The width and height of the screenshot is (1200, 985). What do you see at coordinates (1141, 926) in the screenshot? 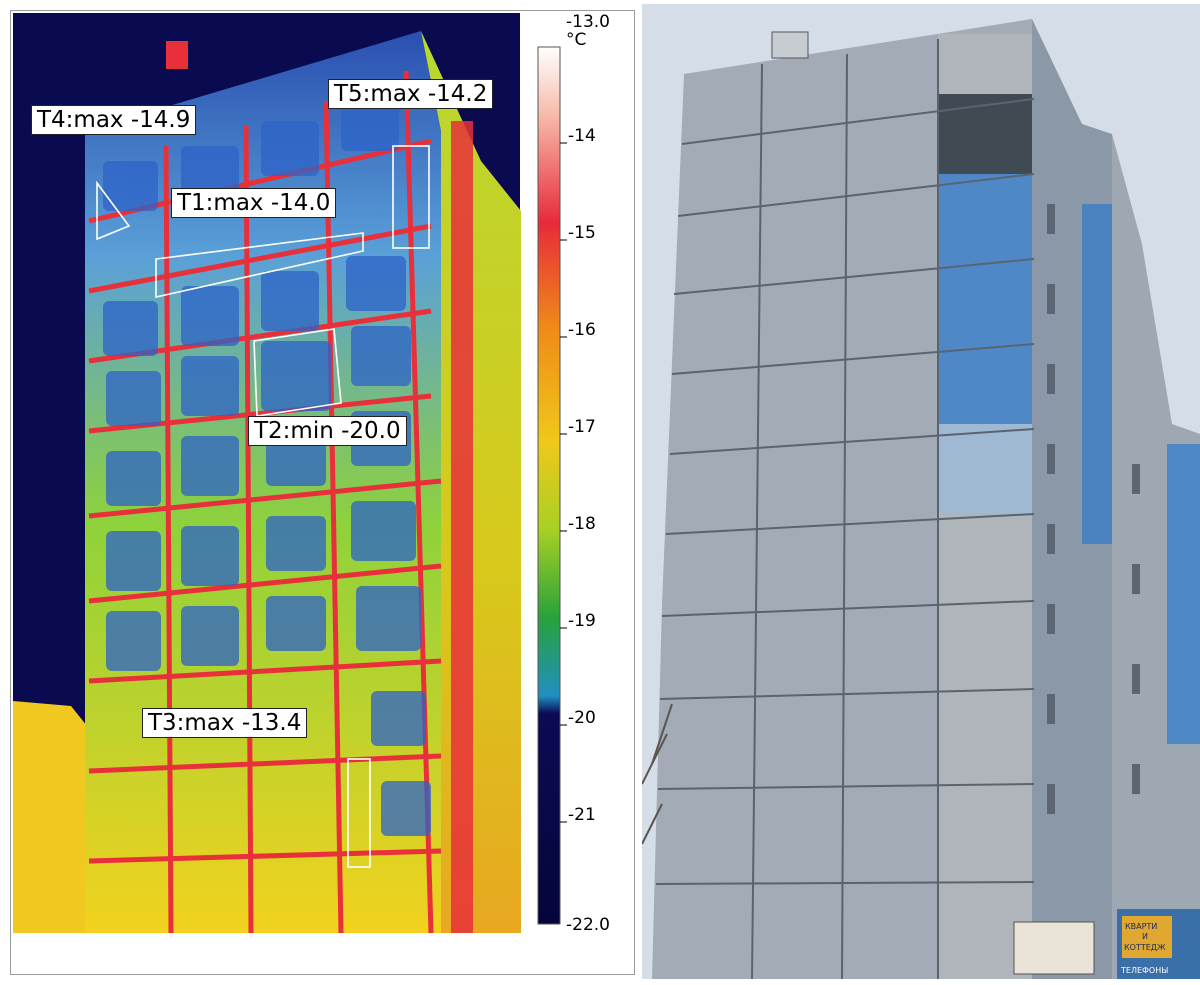
I see `sign-text-line: КВАРТИ` at bounding box center [1141, 926].